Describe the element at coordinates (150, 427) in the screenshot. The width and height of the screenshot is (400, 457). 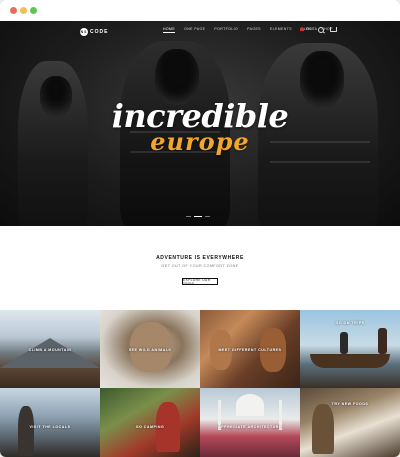
I see `tile-label: GO CAMPING` at that location.